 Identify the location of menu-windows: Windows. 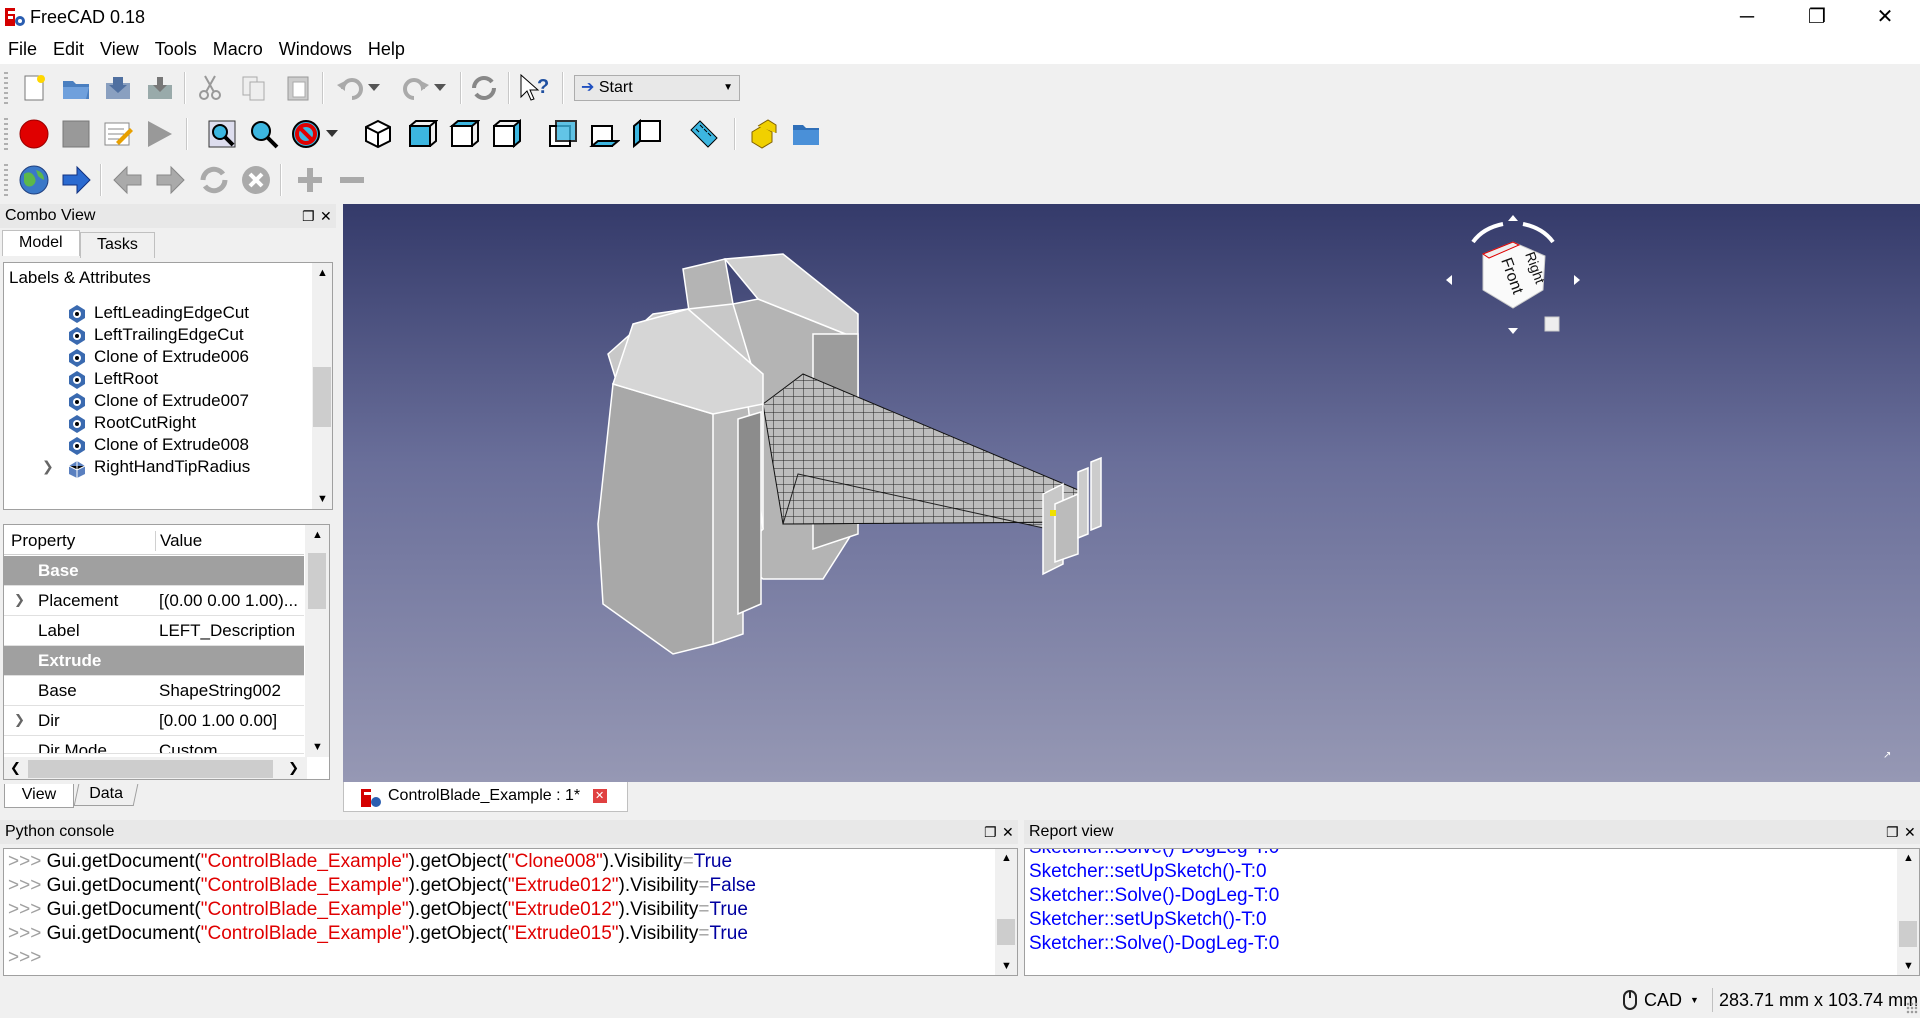
(315, 49).